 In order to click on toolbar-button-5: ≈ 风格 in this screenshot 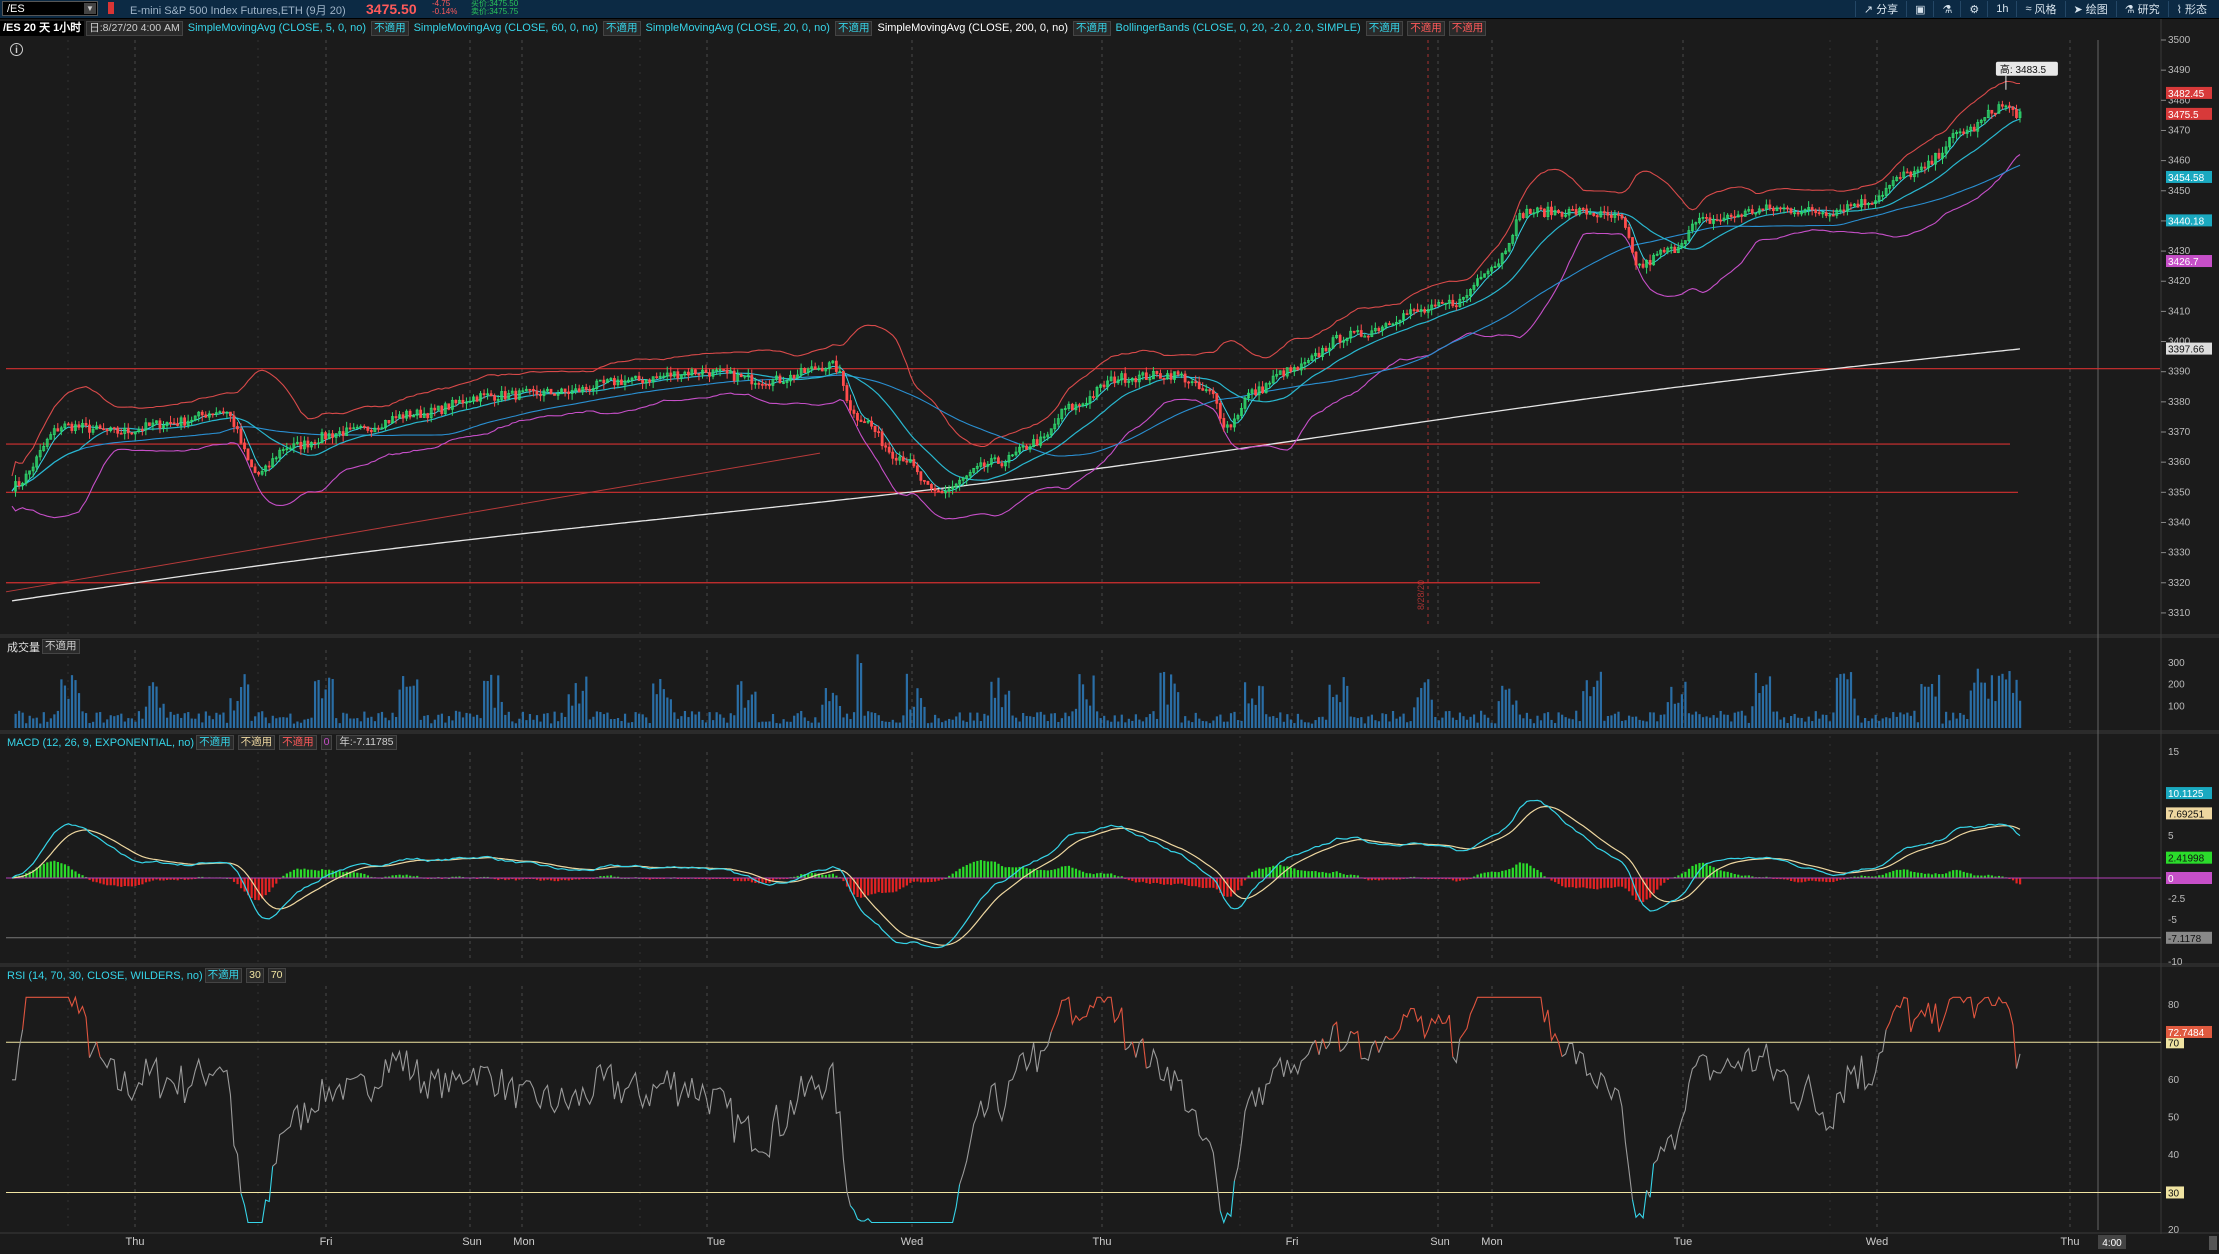, I will do `click(2040, 9)`.